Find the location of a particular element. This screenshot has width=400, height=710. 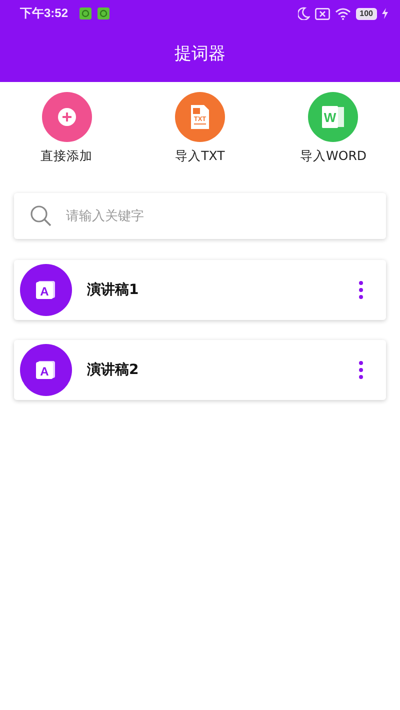

search-field: 请输入关键字 is located at coordinates (218, 216).